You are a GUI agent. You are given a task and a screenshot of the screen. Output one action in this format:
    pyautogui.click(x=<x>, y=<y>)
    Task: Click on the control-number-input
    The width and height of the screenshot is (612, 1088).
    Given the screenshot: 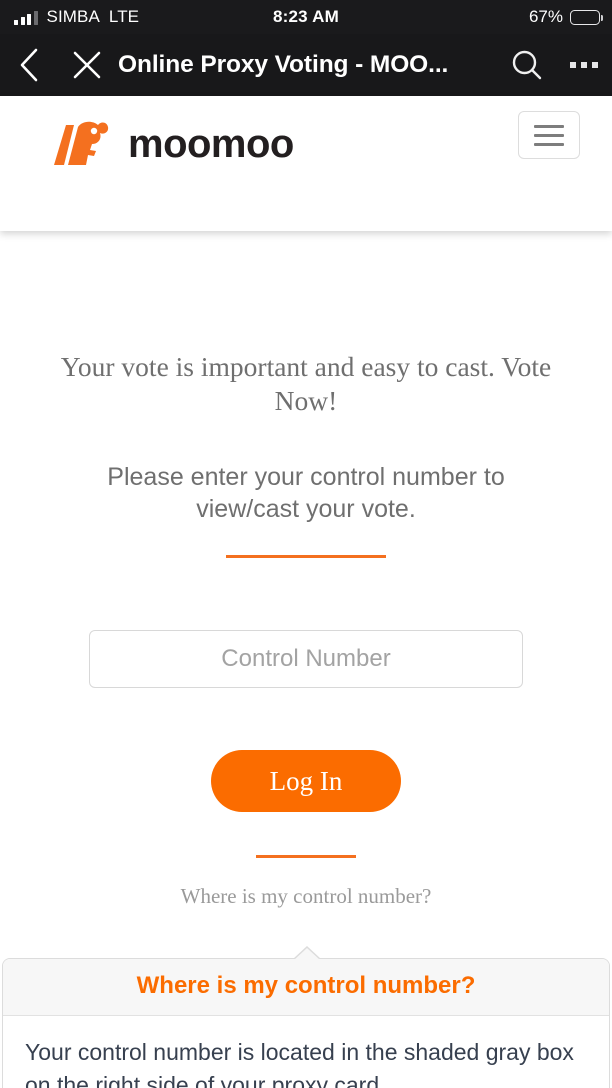 What is the action you would take?
    pyautogui.click(x=306, y=659)
    